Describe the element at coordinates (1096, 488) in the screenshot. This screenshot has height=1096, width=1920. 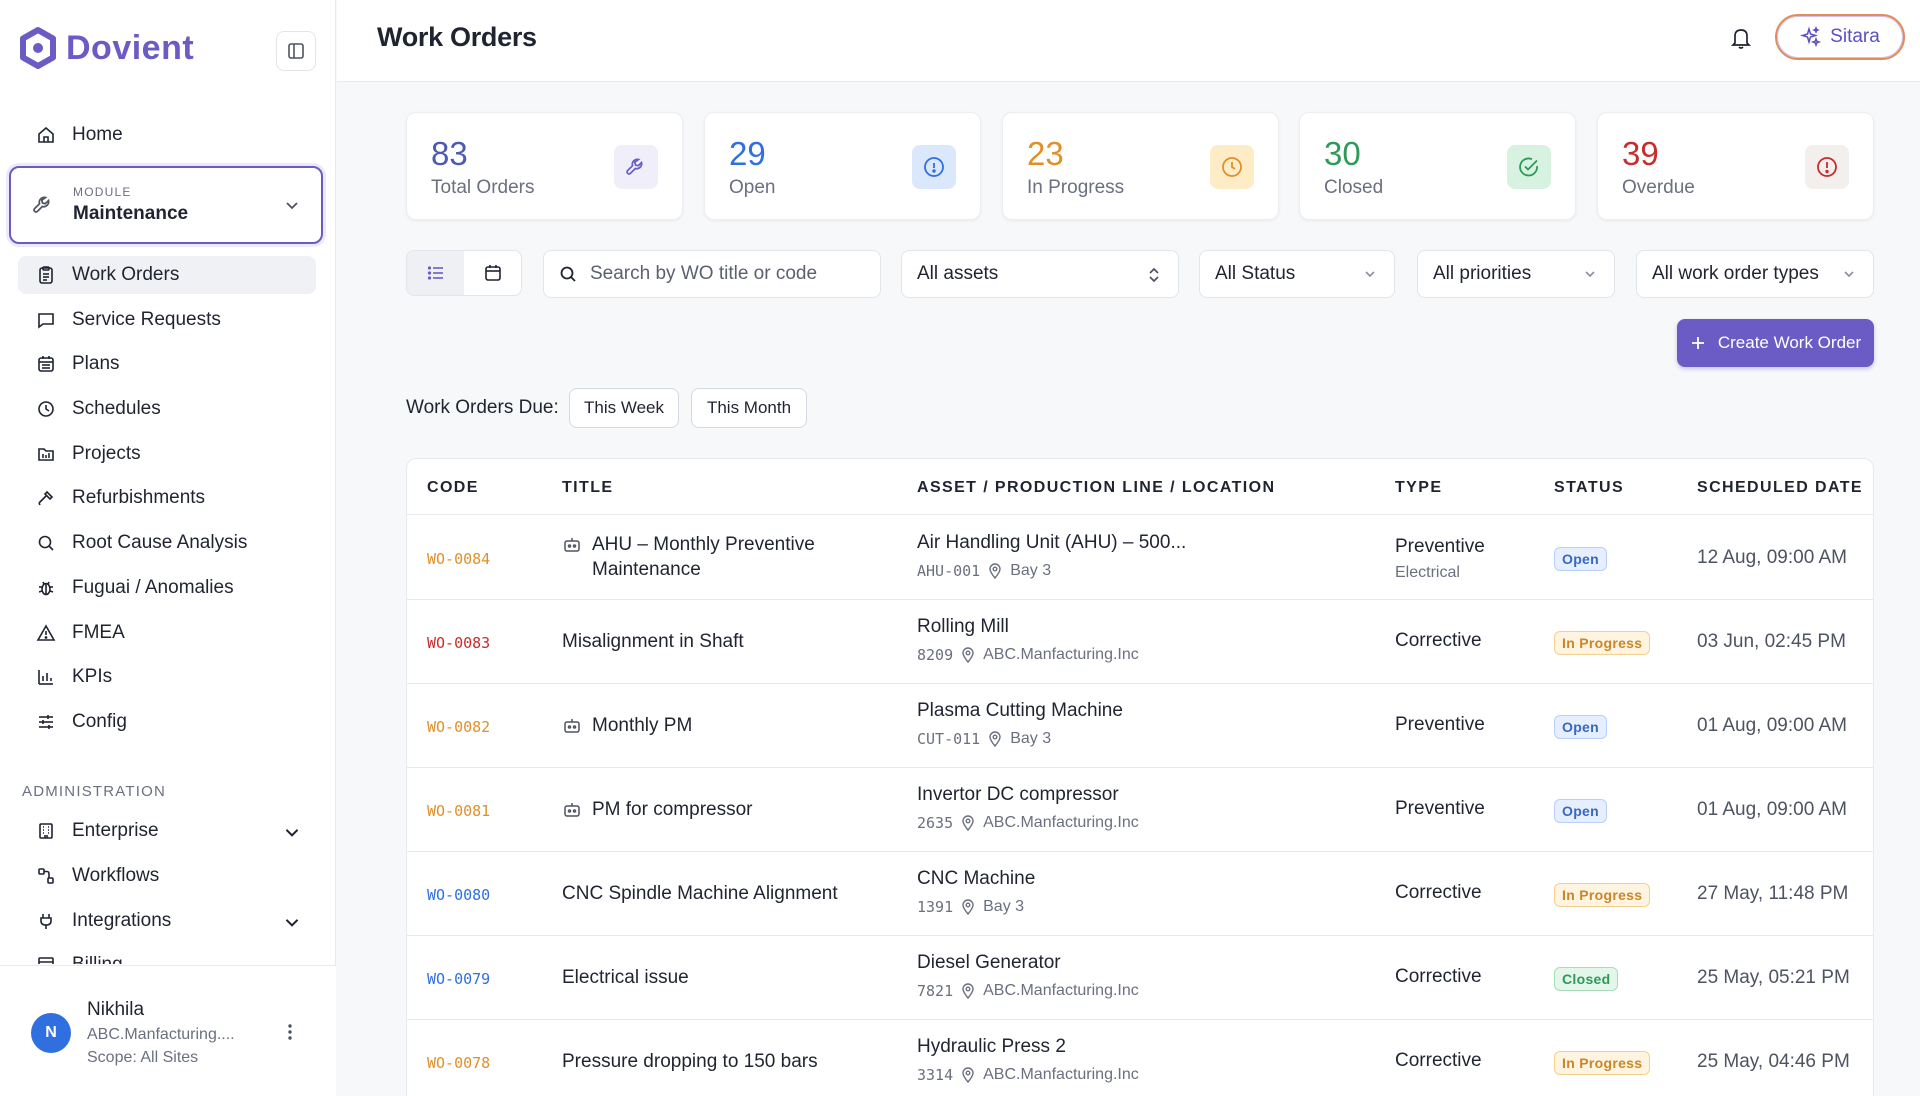
I see `column-header-asset: ASSET / PRODUCTION LINE / LOCATION` at that location.